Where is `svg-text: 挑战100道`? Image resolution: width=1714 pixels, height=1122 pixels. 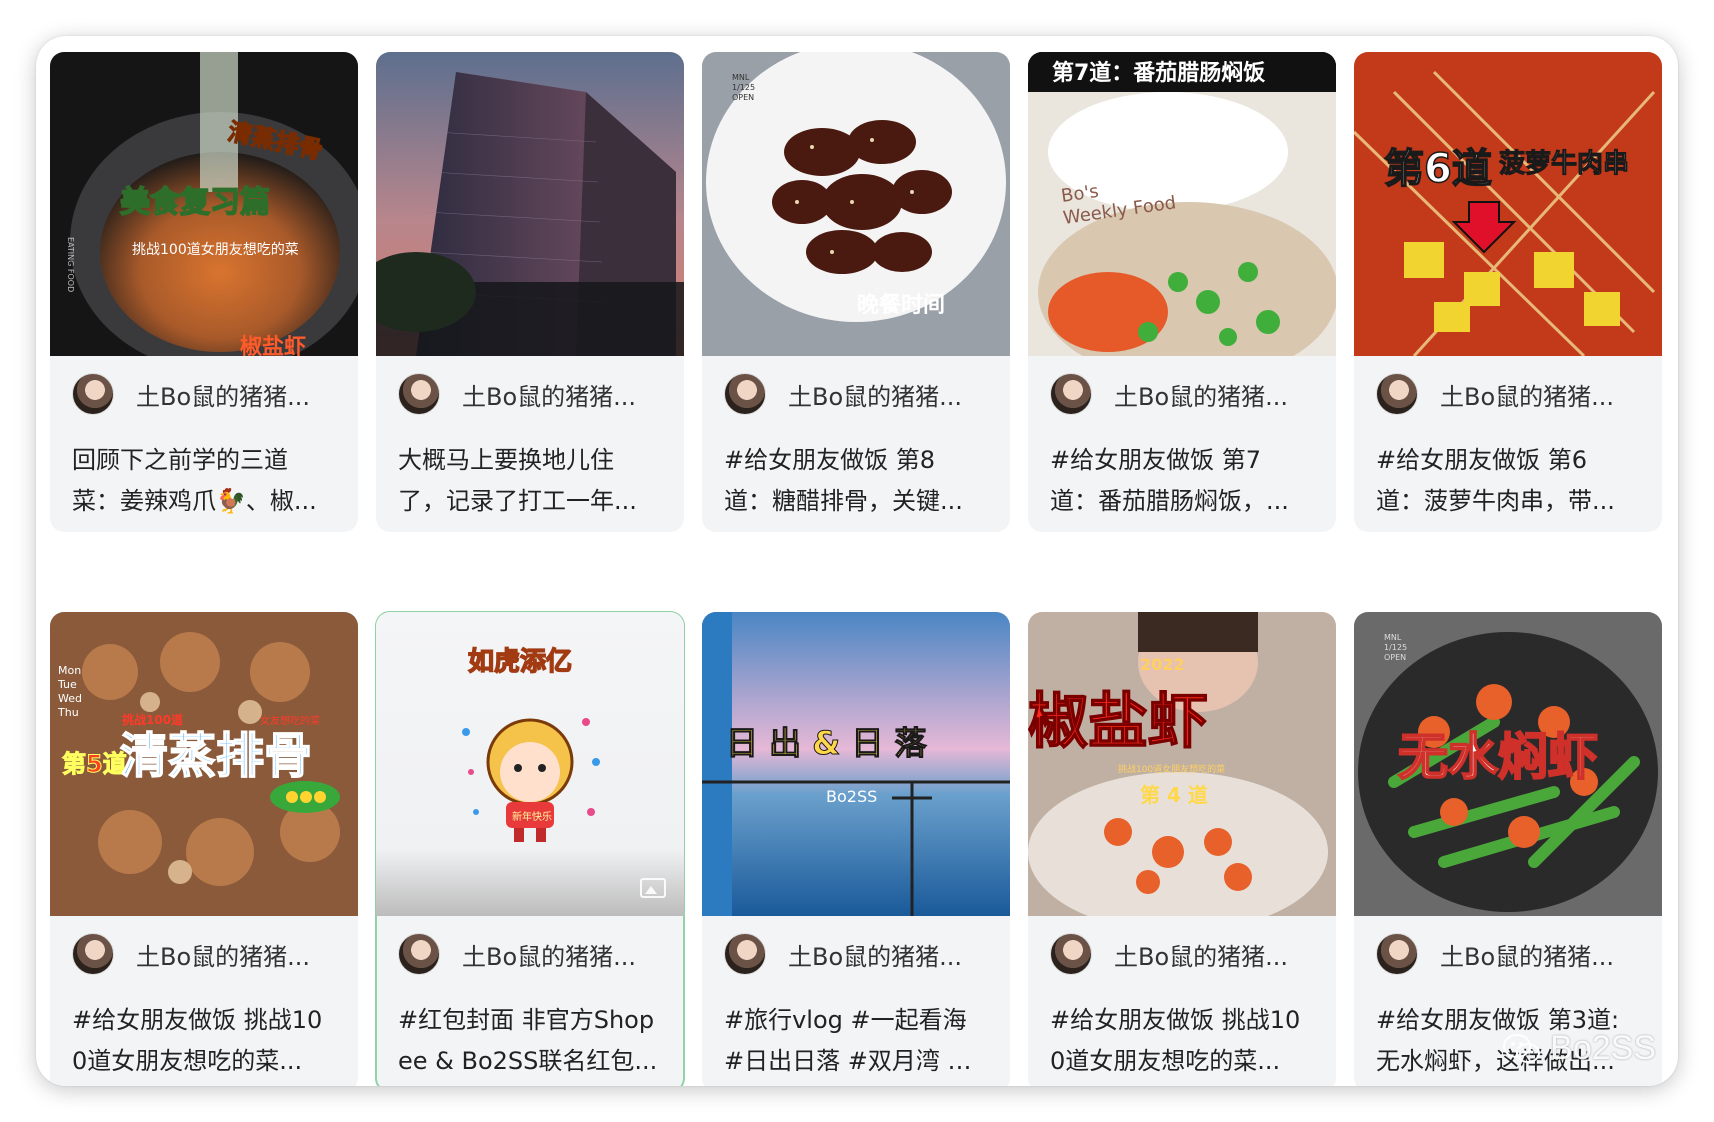 svg-text: 挑战100道 is located at coordinates (152, 719).